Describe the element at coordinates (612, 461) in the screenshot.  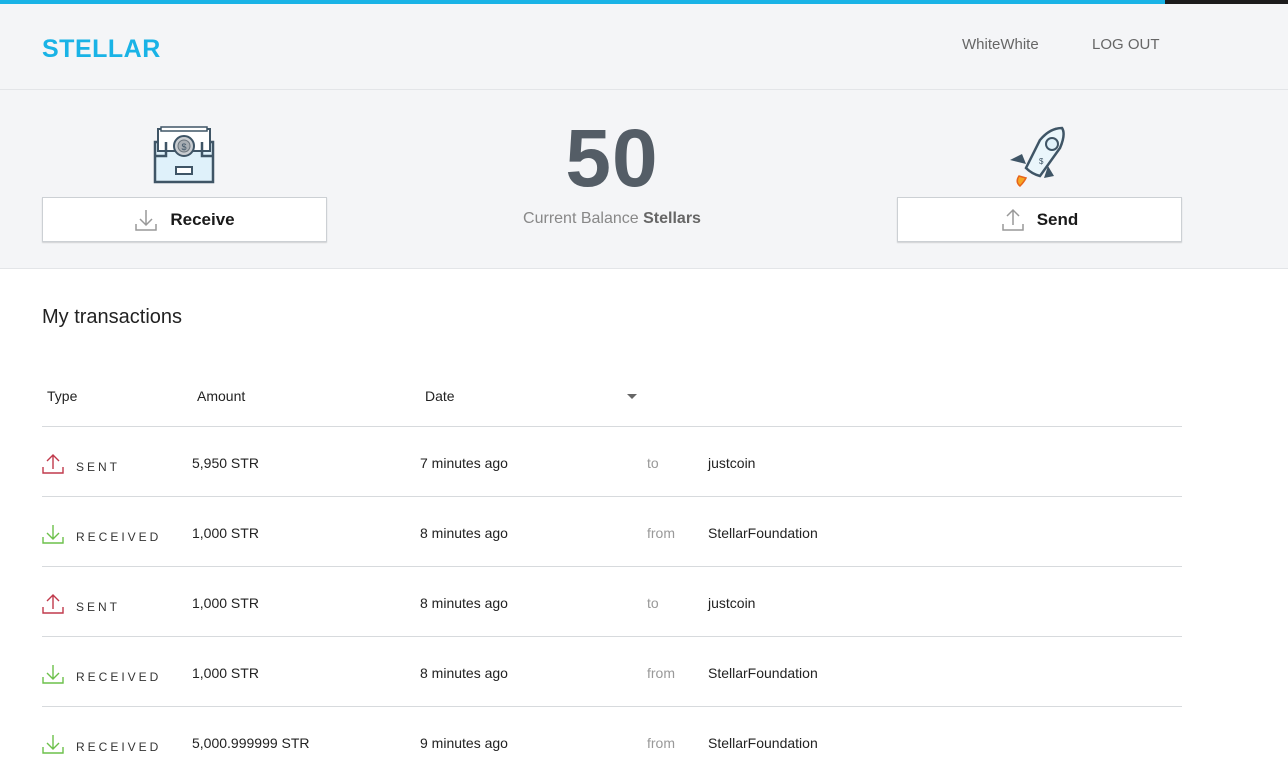
I see `table-row: SENT 5,950 STR 7 minutes ago to justcoin` at that location.